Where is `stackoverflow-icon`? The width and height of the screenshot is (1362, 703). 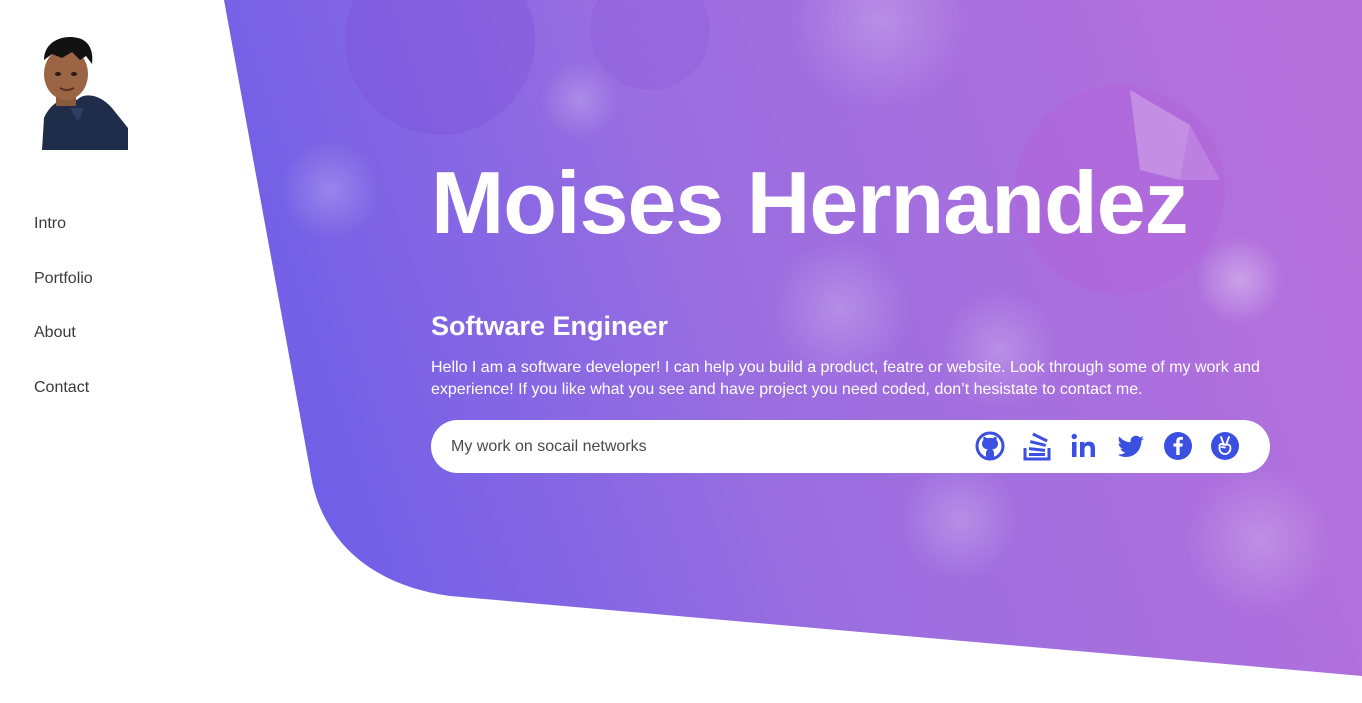
stackoverflow-icon is located at coordinates (1037, 446).